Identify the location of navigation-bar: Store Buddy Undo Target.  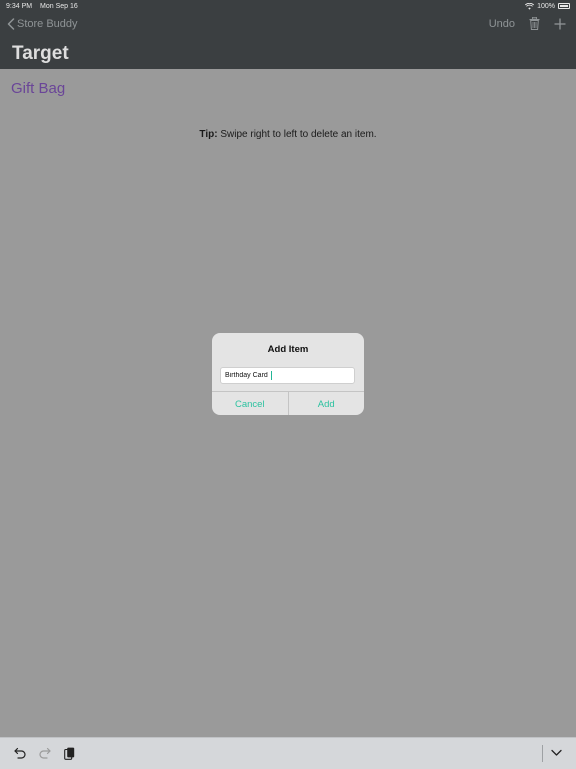
(288, 40).